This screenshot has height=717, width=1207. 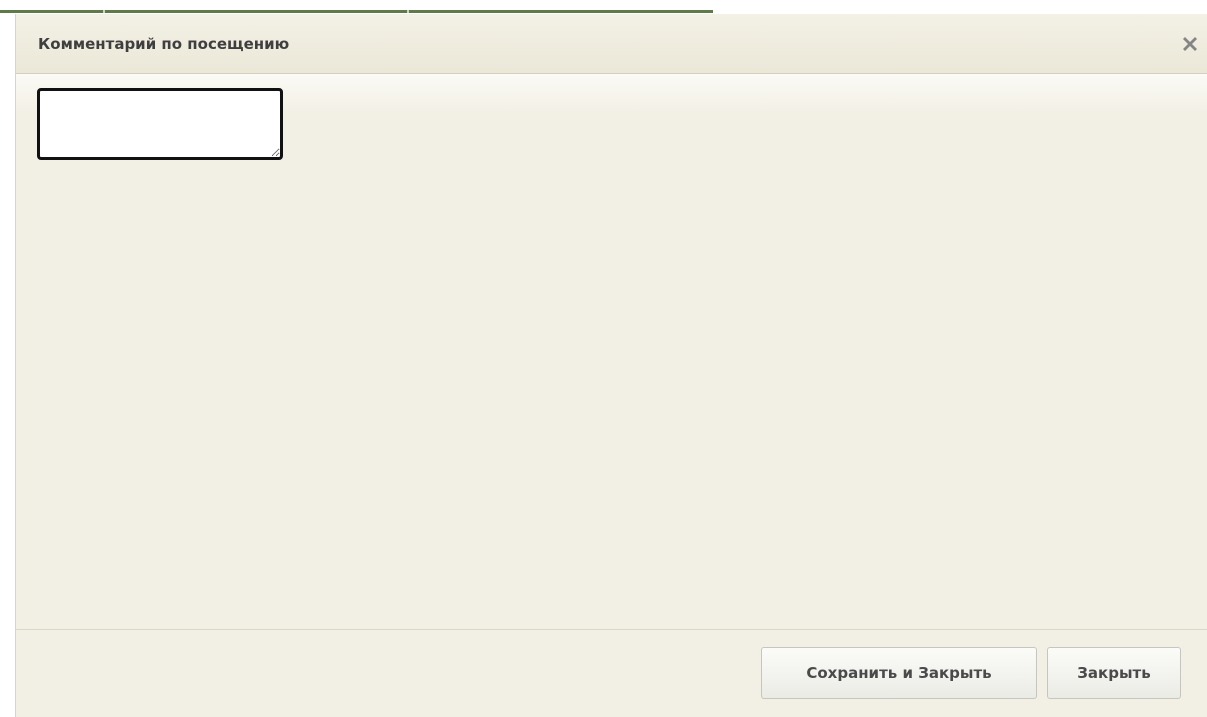 What do you see at coordinates (611, 44) in the screenshot?
I see `dialog-header: Комментарий по посещению` at bounding box center [611, 44].